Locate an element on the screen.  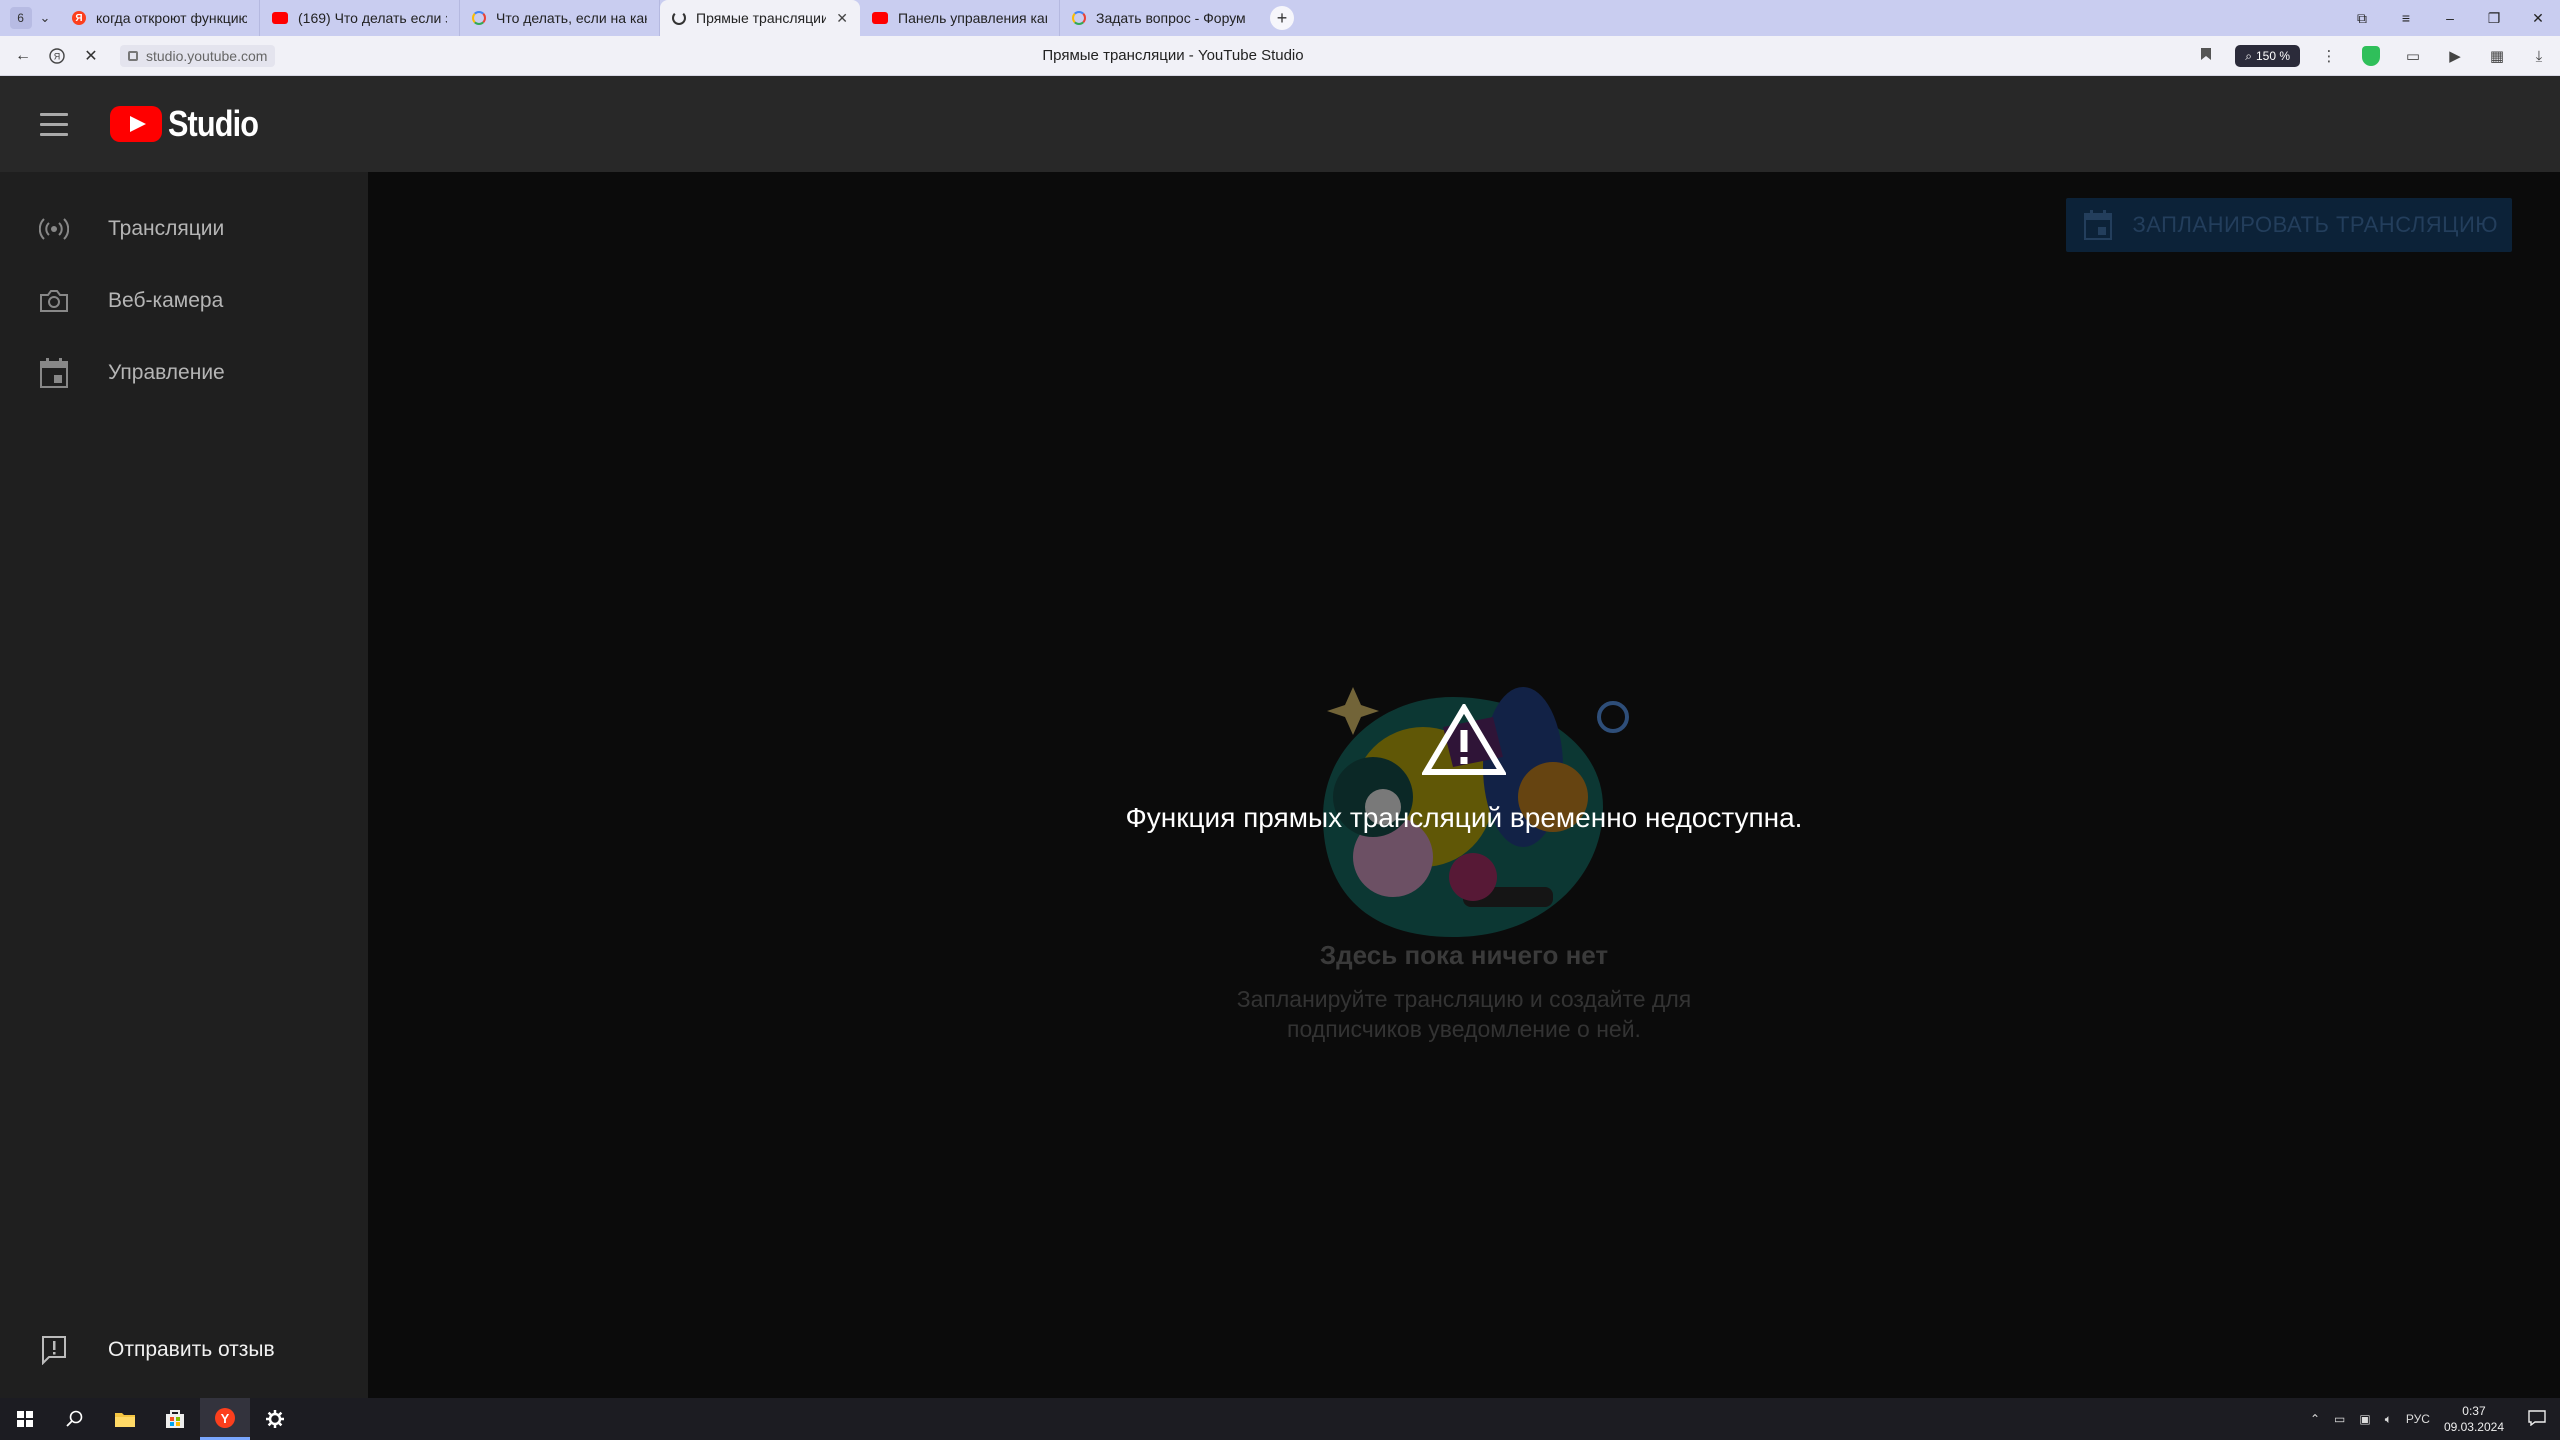
youtube-logo-icon is located at coordinates (136, 124).